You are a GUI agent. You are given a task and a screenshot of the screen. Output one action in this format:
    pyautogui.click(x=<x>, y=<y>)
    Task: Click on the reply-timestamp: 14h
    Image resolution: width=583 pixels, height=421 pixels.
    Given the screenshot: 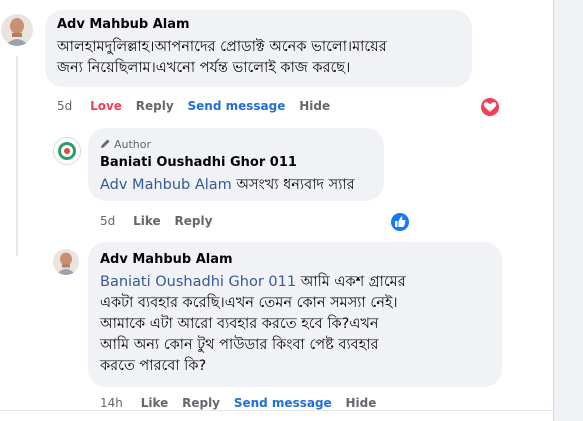 What is the action you would take?
    pyautogui.click(x=111, y=403)
    